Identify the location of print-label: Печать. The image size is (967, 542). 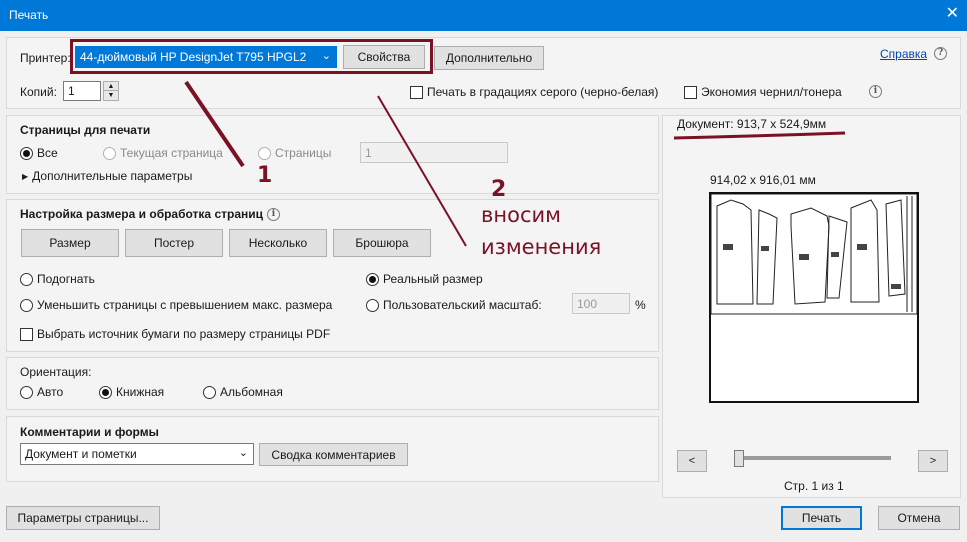
(821, 518).